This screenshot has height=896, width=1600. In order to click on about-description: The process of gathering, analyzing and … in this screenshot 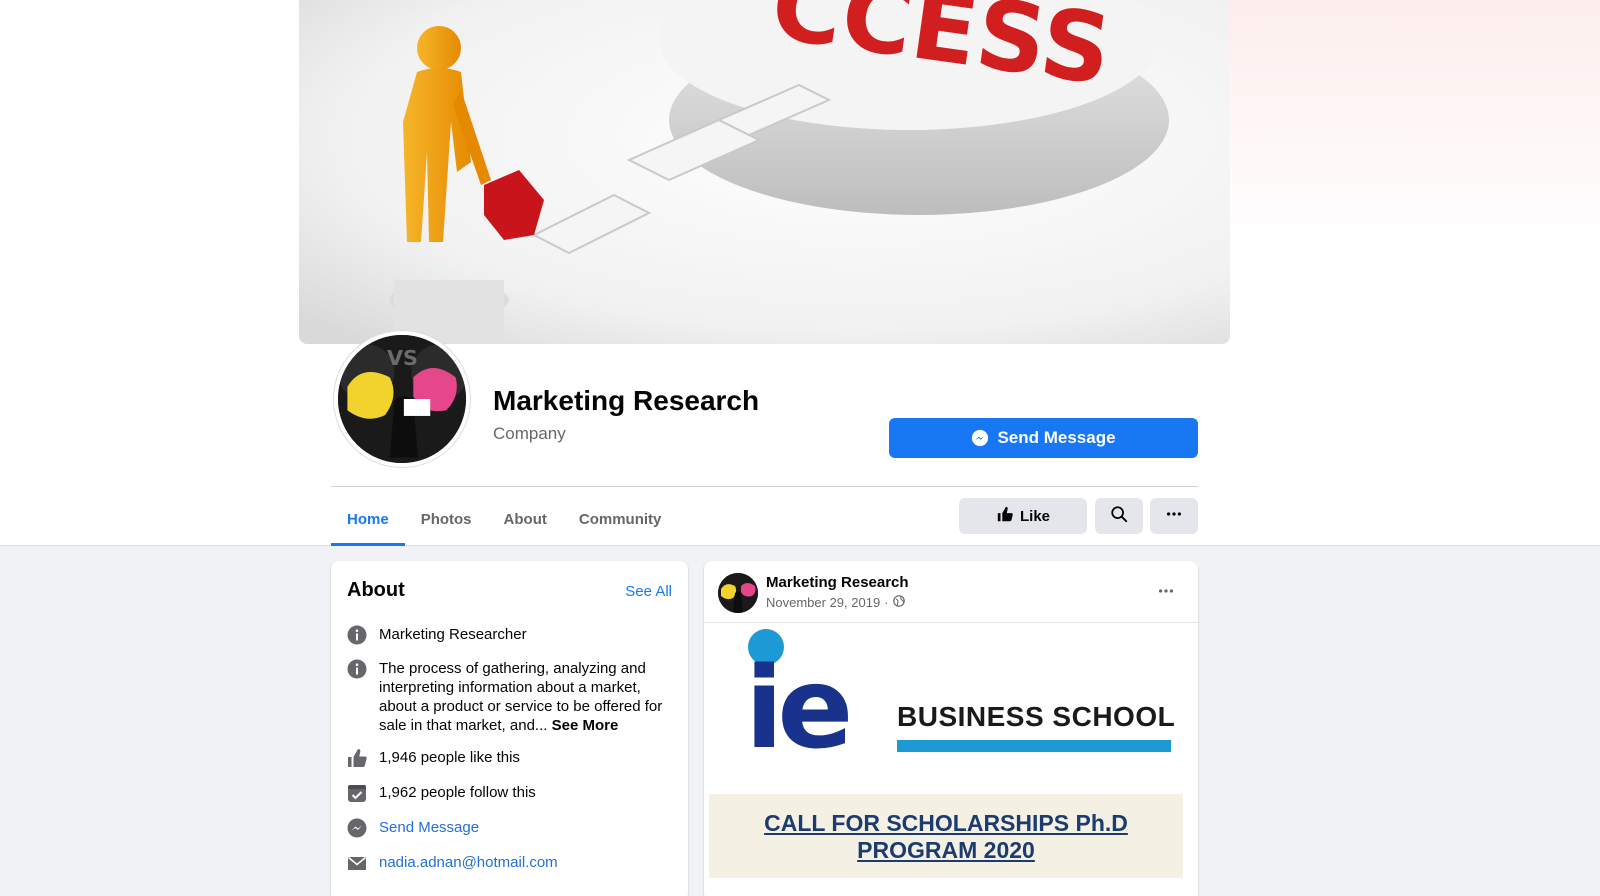, I will do `click(521, 697)`.